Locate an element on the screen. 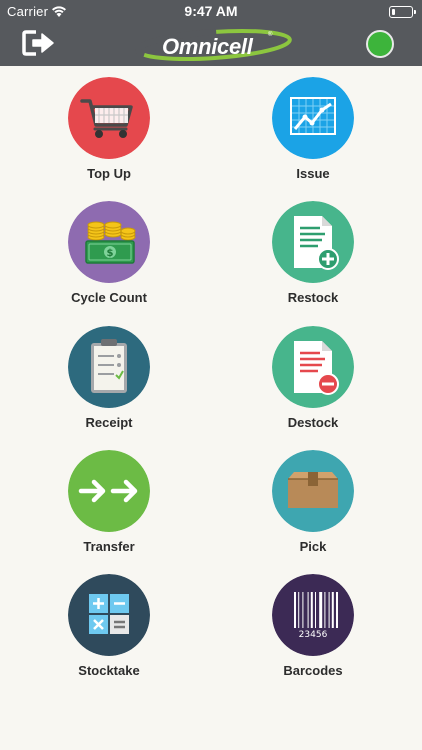 The height and width of the screenshot is (750, 422). connection-status-indicator is located at coordinates (380, 44).